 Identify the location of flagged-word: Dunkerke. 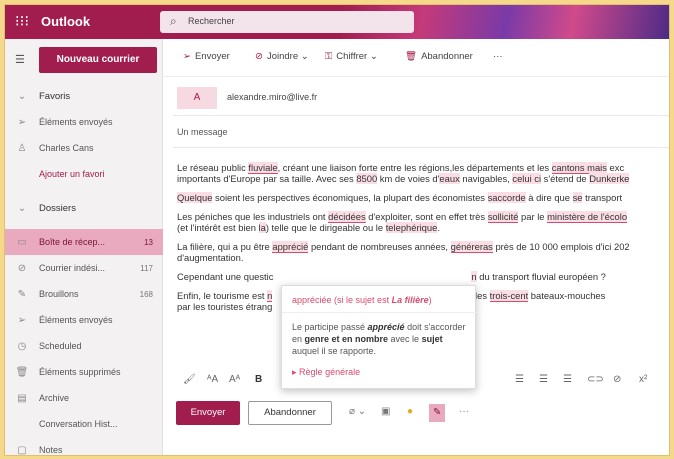
(609, 178).